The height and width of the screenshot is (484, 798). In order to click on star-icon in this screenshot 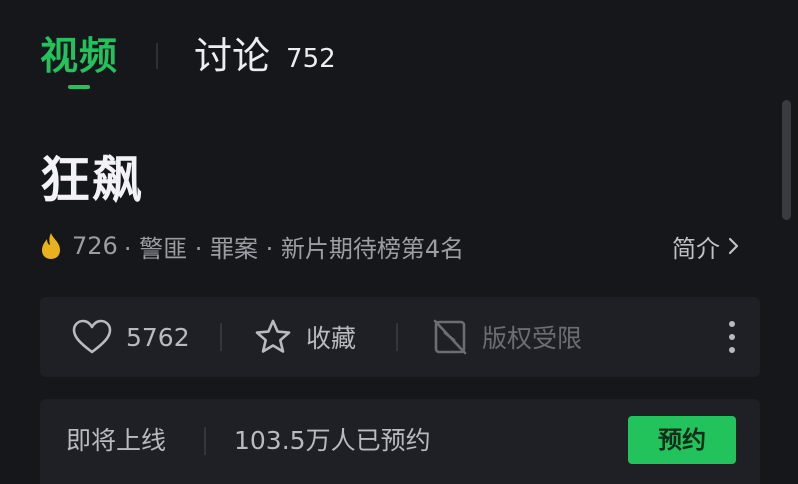, I will do `click(273, 336)`.